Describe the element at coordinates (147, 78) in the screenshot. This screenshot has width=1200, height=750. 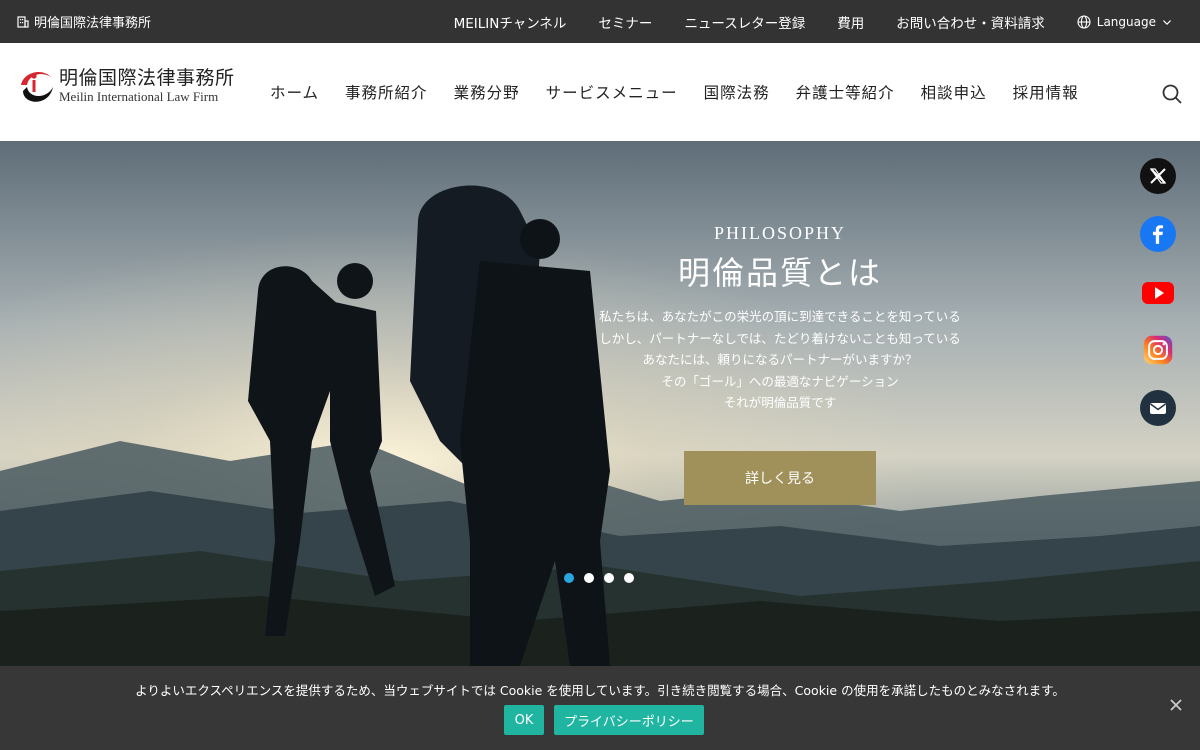
I see `logo-name-jp: 明倫国際法律事務所` at that location.